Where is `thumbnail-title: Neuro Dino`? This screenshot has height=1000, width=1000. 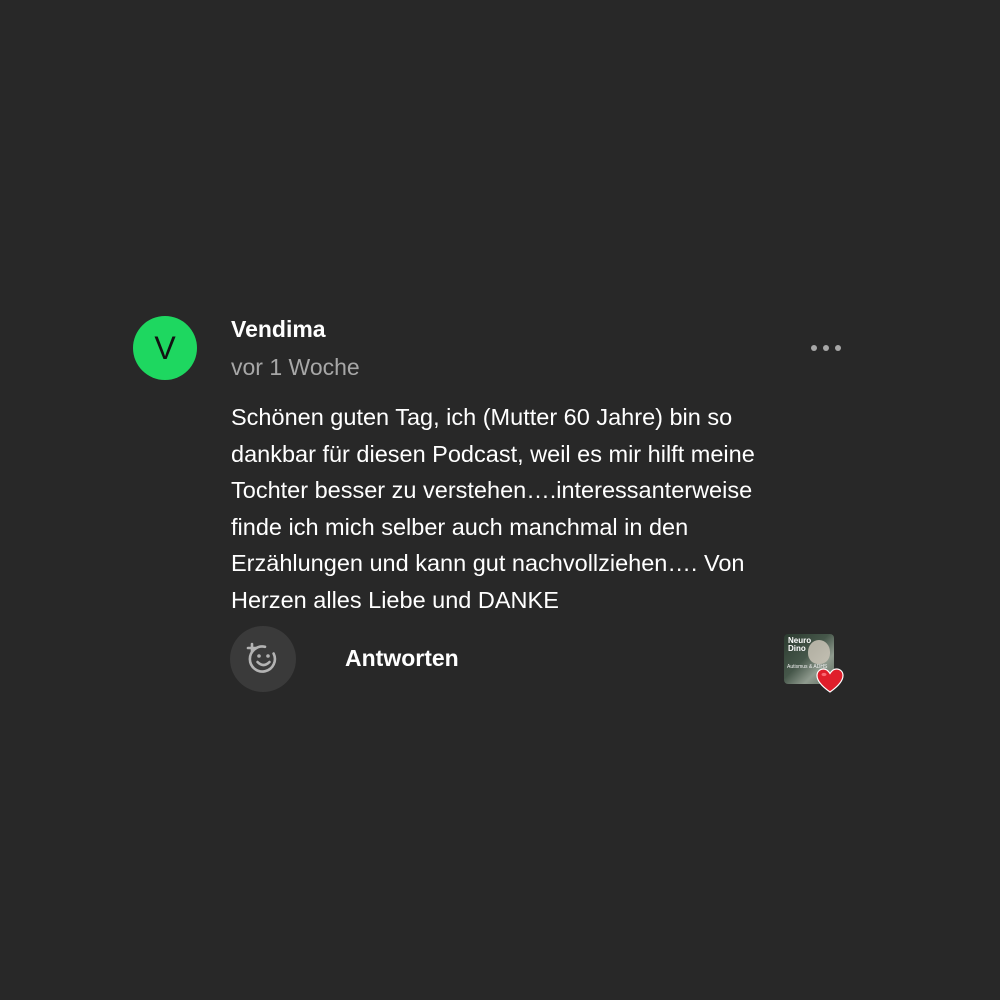
thumbnail-title: Neuro Dino is located at coordinates (800, 644).